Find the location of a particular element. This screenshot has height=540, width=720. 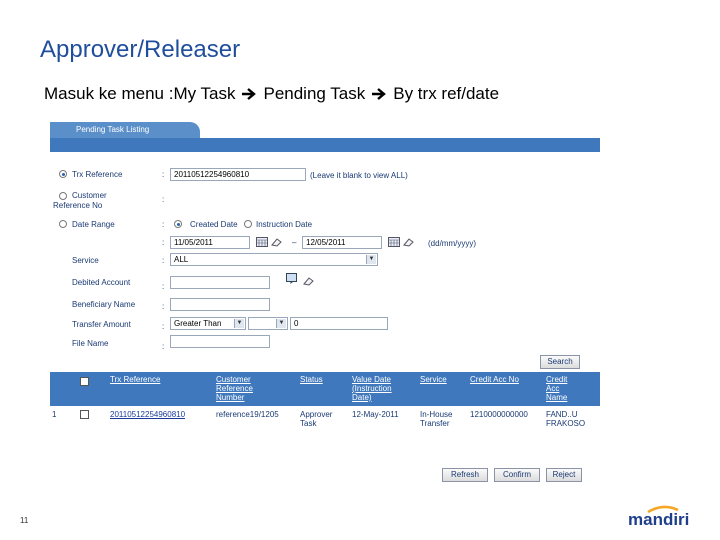

instruction-date-label: Instruction Date is located at coordinates (284, 224).